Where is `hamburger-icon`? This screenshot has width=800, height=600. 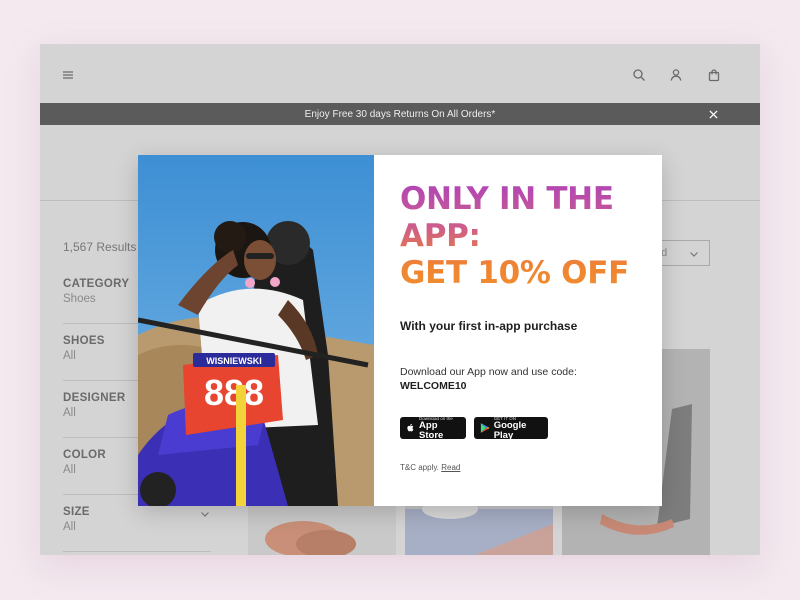 hamburger-icon is located at coordinates (68, 75).